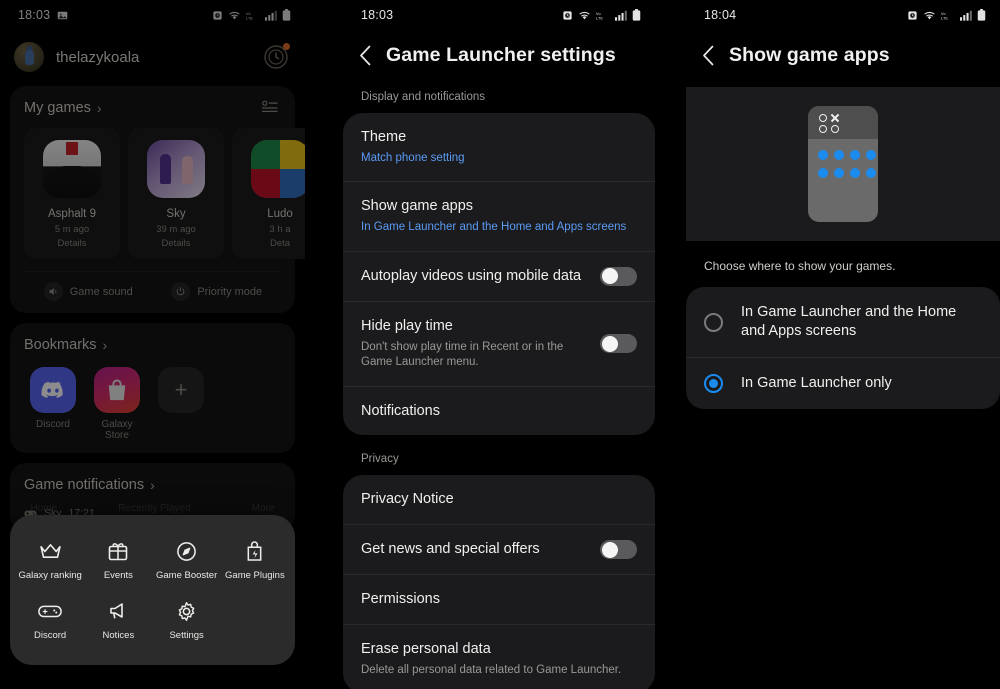 This screenshot has height=689, width=1000. What do you see at coordinates (187, 575) in the screenshot?
I see `menu-item-label: Game Booster` at bounding box center [187, 575].